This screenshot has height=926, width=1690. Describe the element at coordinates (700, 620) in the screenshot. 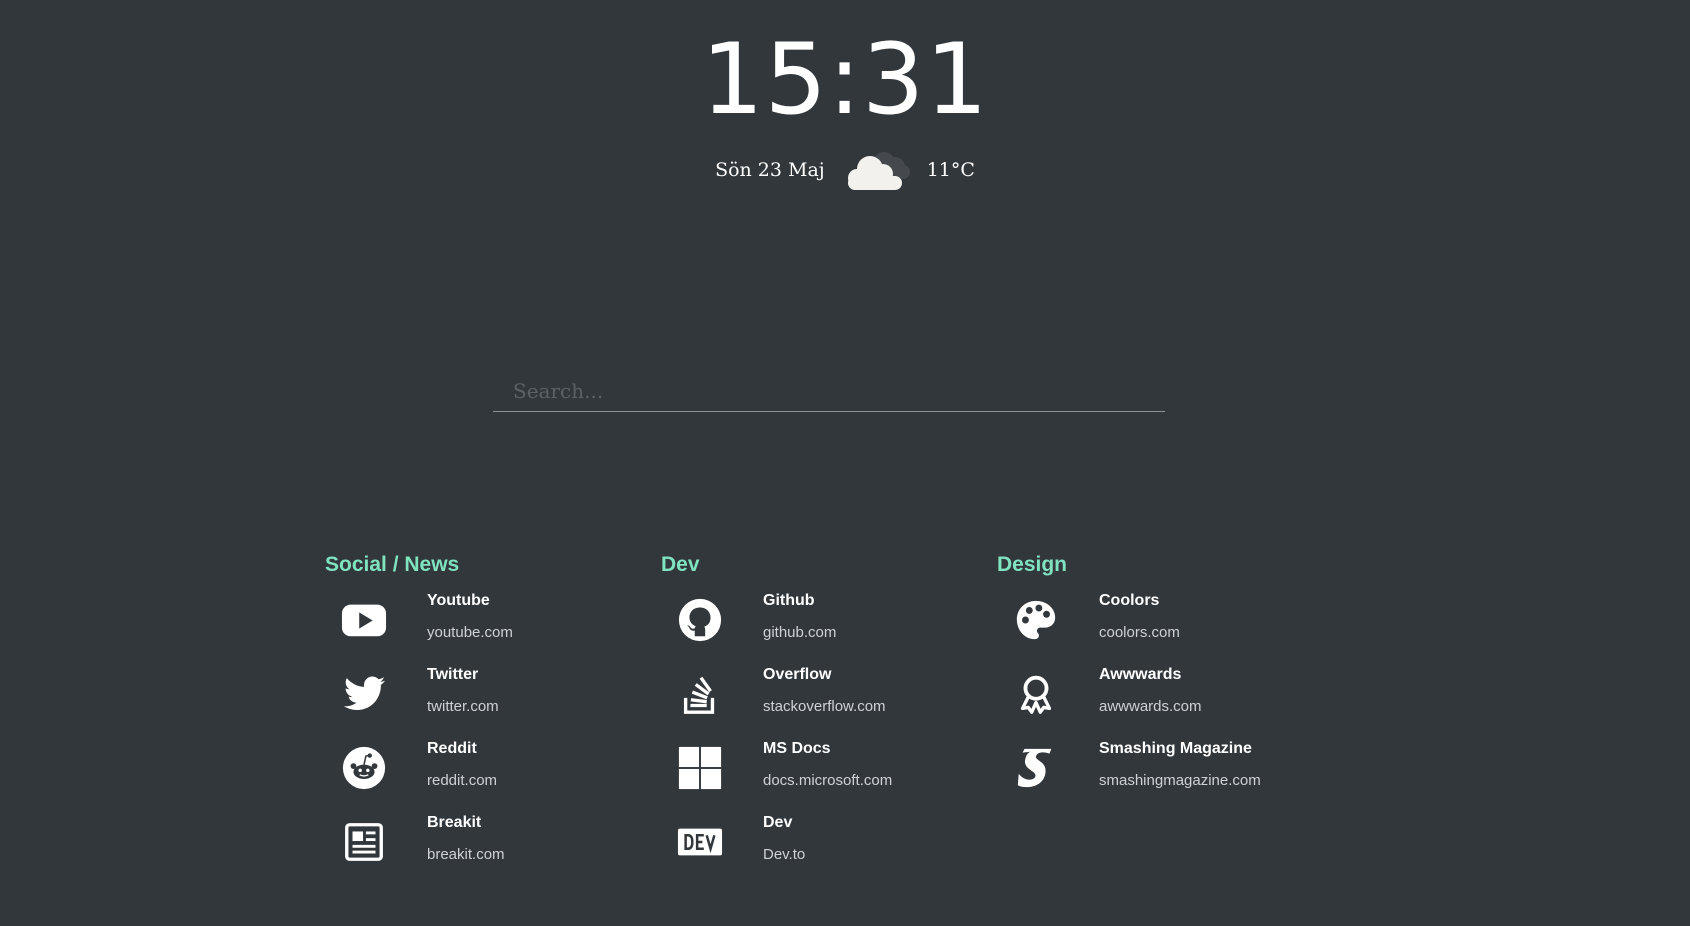

I see `github-icon` at that location.